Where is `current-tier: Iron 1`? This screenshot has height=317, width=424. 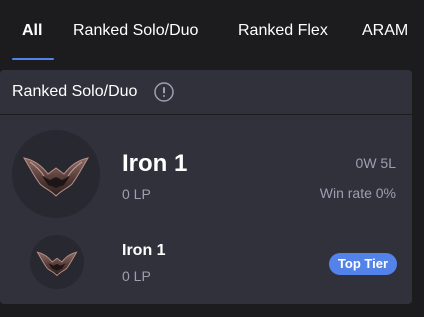
current-tier: Iron 1 is located at coordinates (155, 163).